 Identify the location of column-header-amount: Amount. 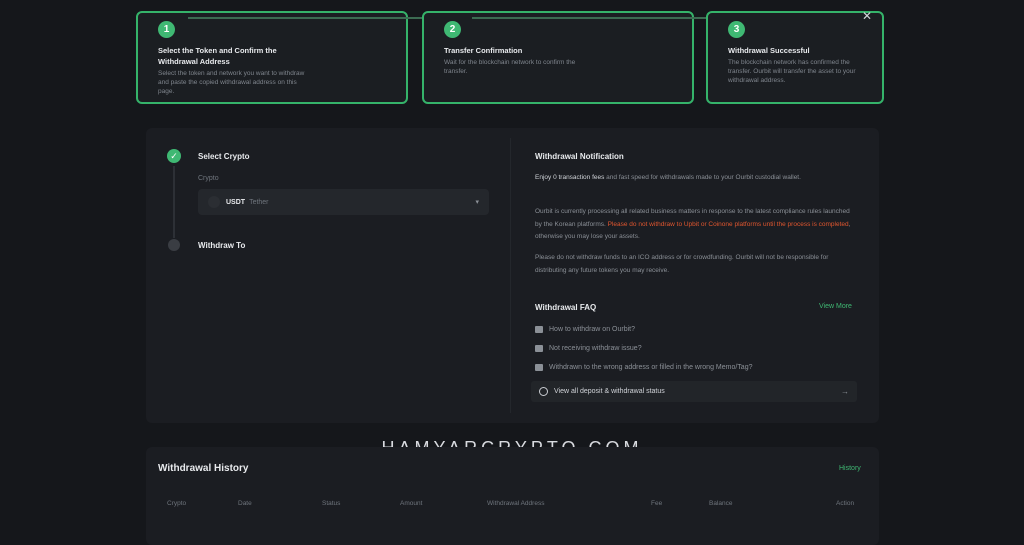
(411, 503).